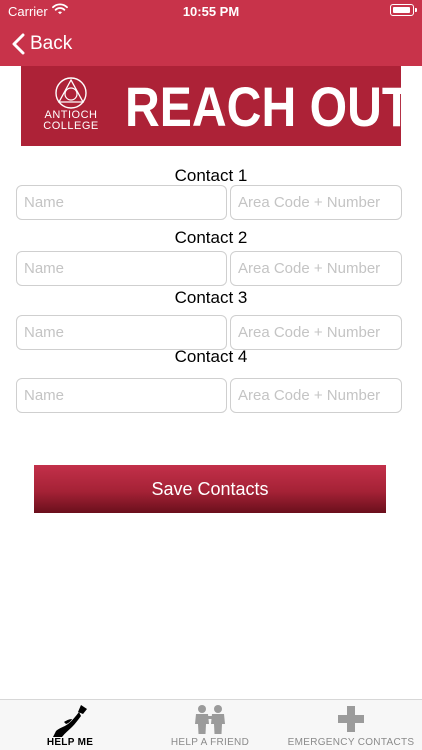  I want to click on chevron-left-icon, so click(18, 44).